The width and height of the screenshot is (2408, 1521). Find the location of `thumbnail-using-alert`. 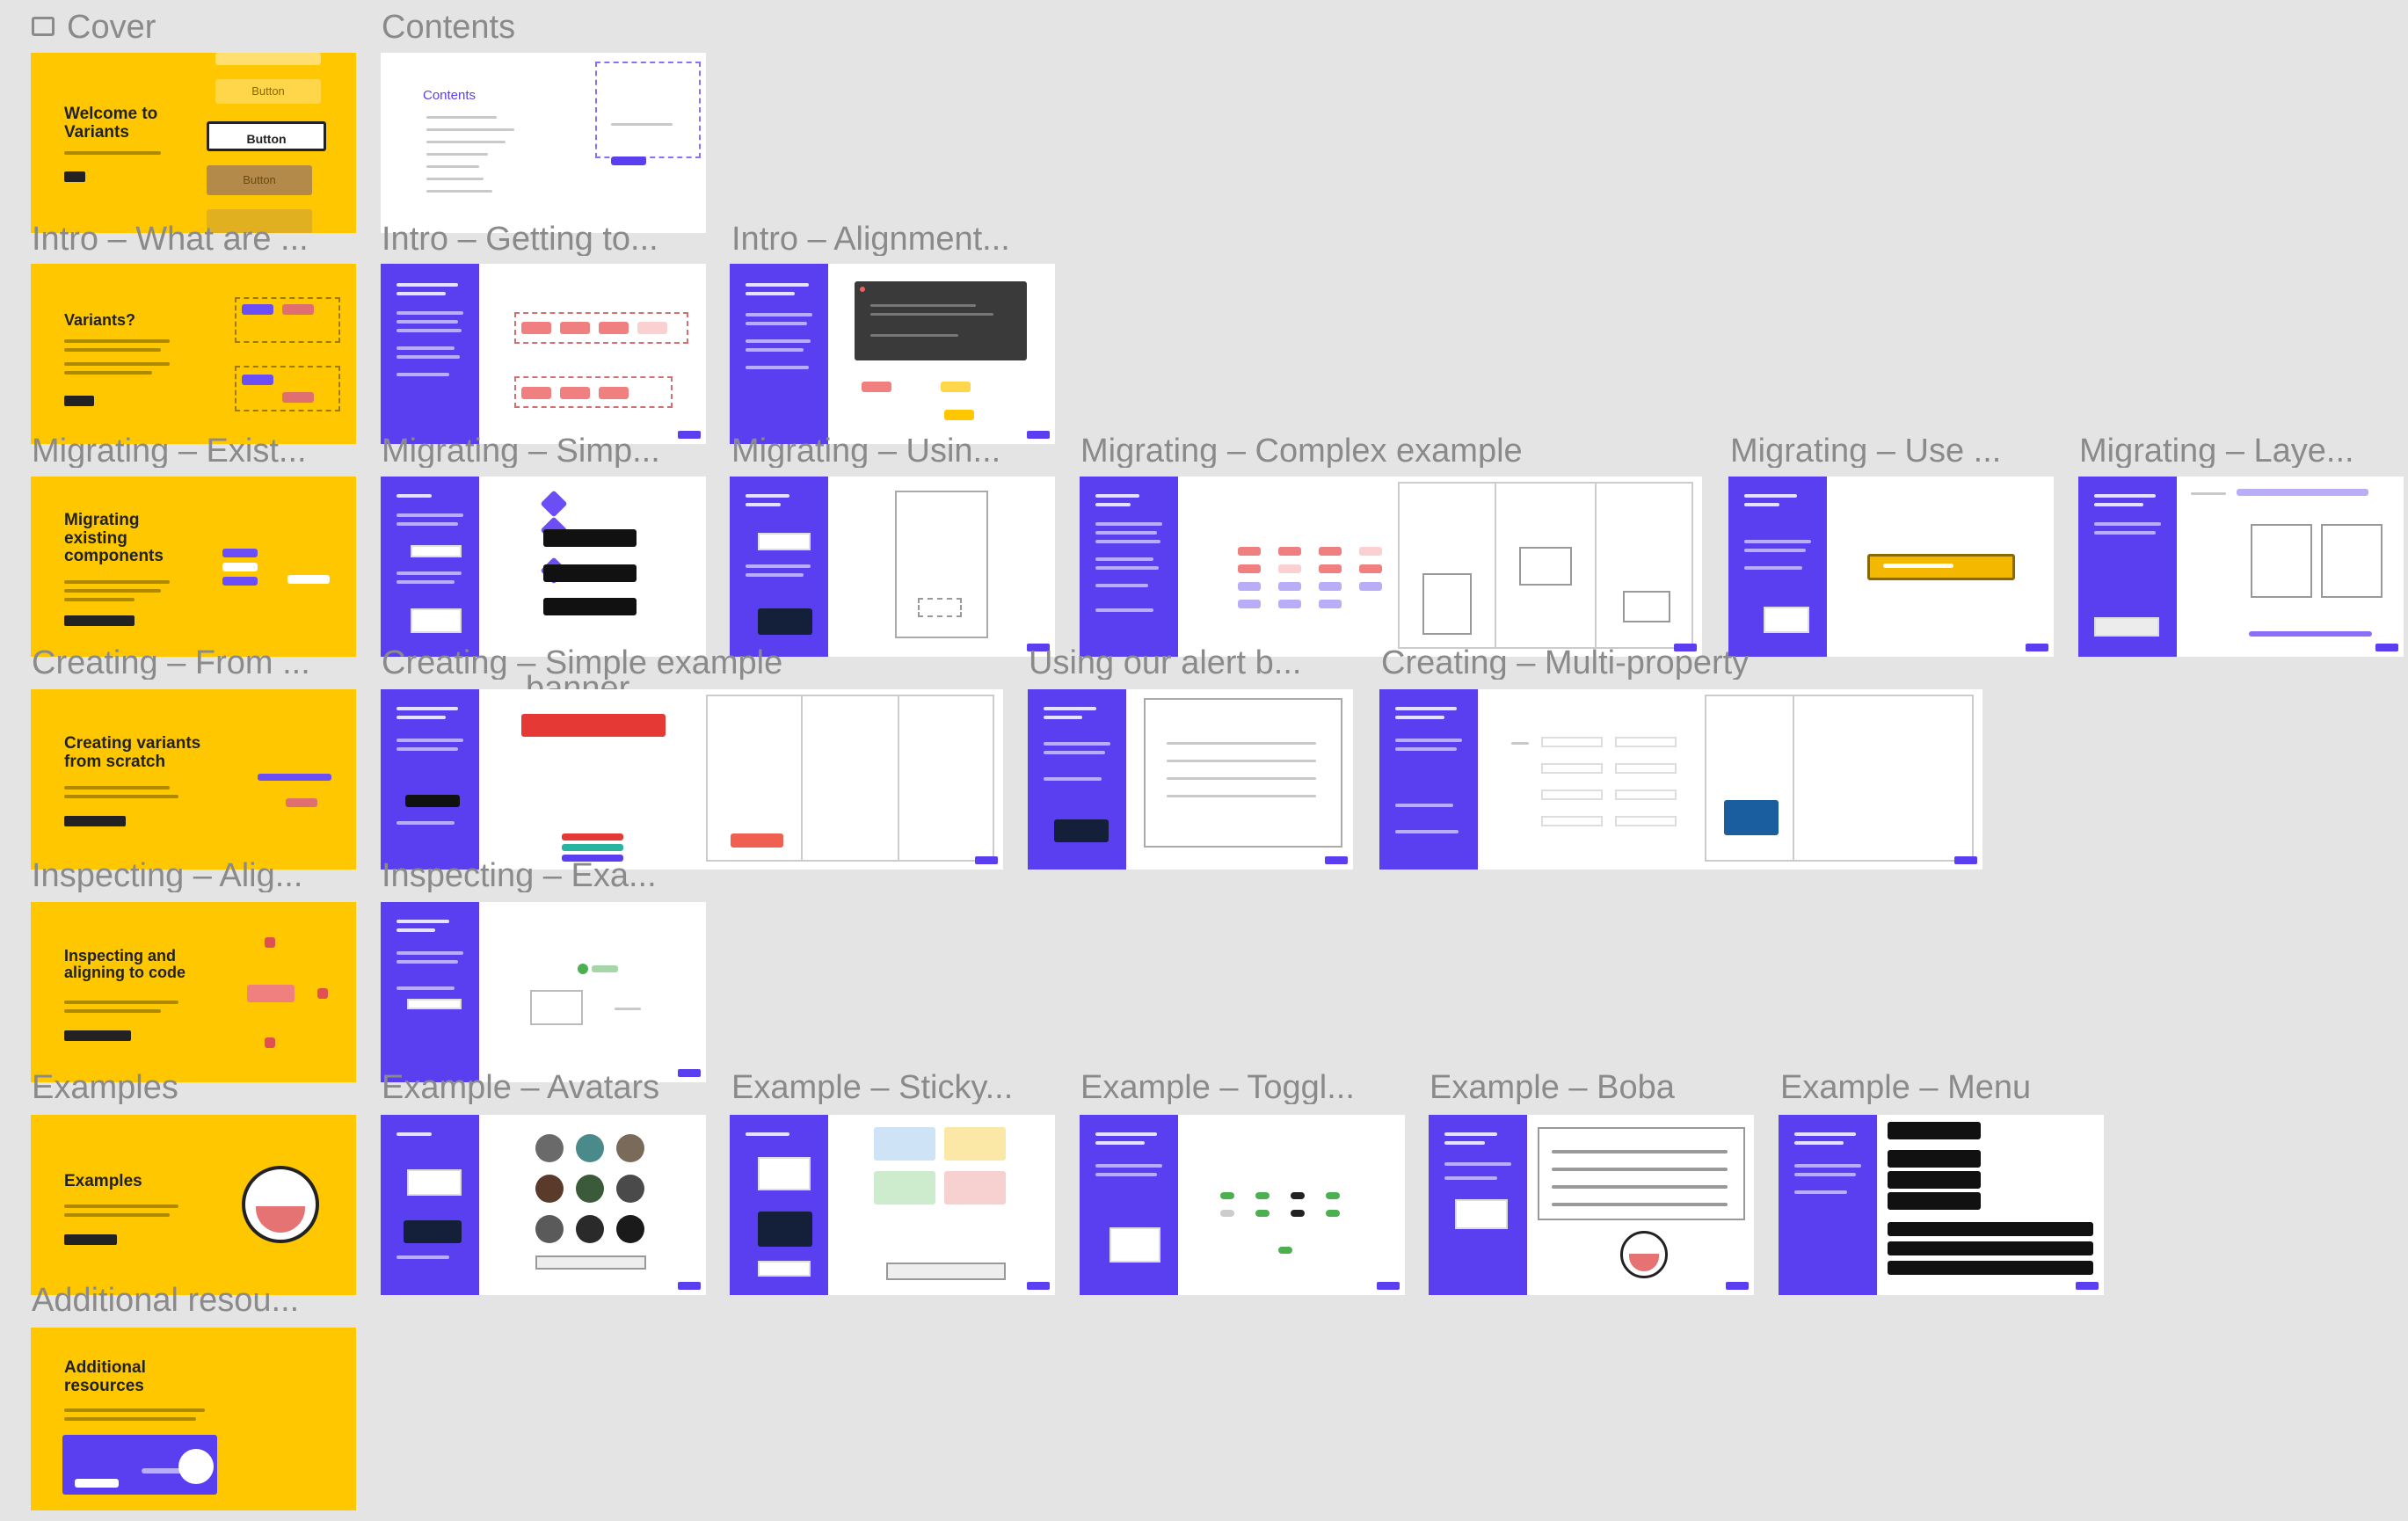

thumbnail-using-alert is located at coordinates (1190, 780).